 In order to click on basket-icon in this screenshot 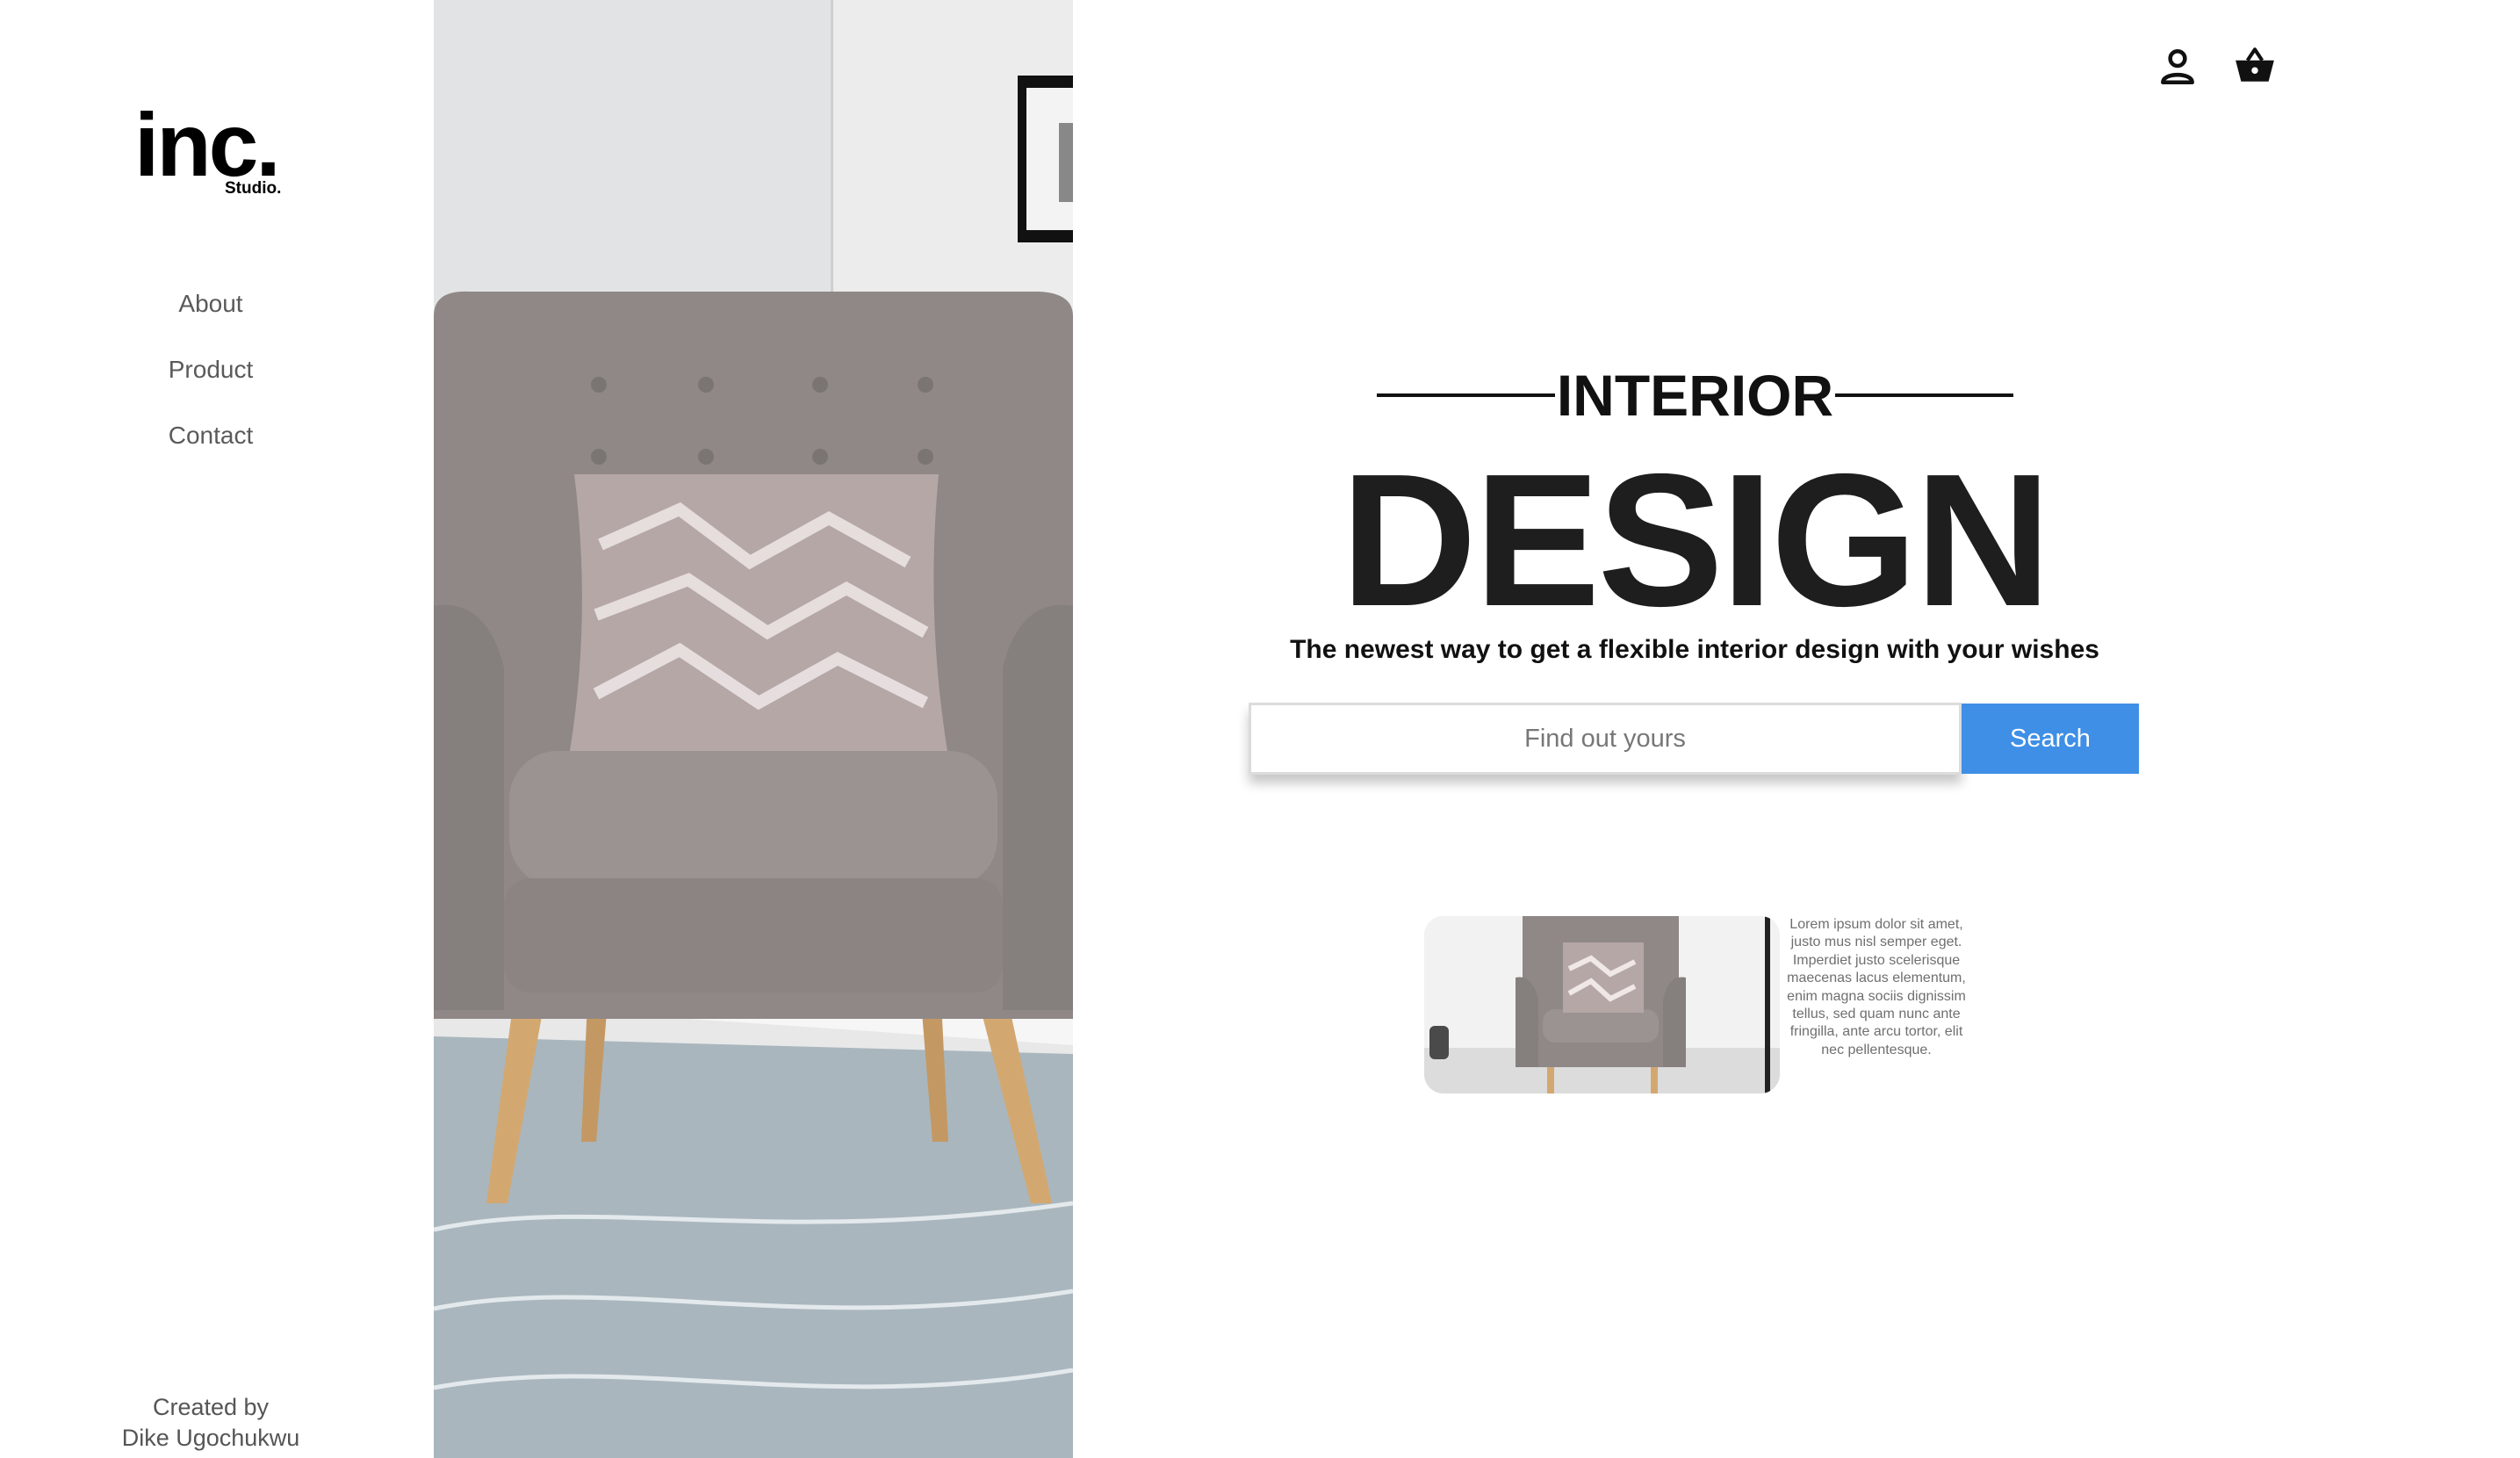, I will do `click(2255, 66)`.